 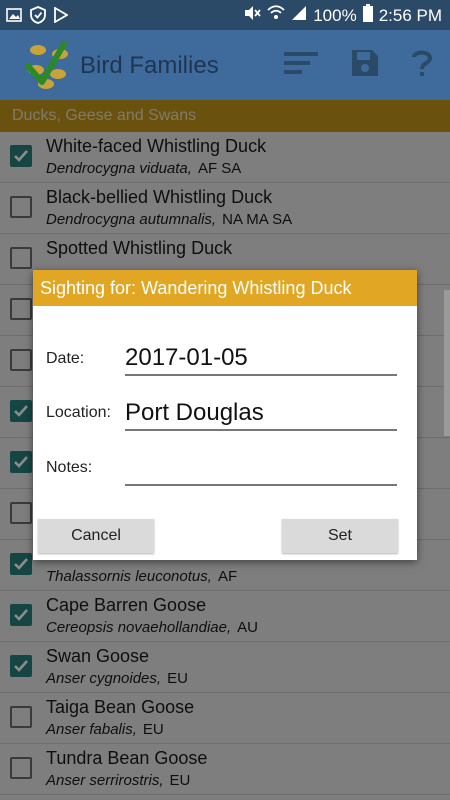 What do you see at coordinates (252, 15) in the screenshot?
I see `mute-icon` at bounding box center [252, 15].